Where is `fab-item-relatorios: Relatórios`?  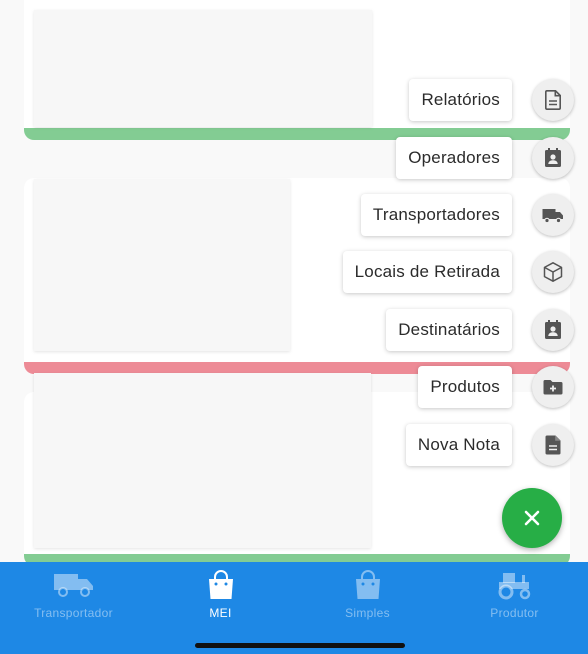 fab-item-relatorios: Relatórios is located at coordinates (491, 100).